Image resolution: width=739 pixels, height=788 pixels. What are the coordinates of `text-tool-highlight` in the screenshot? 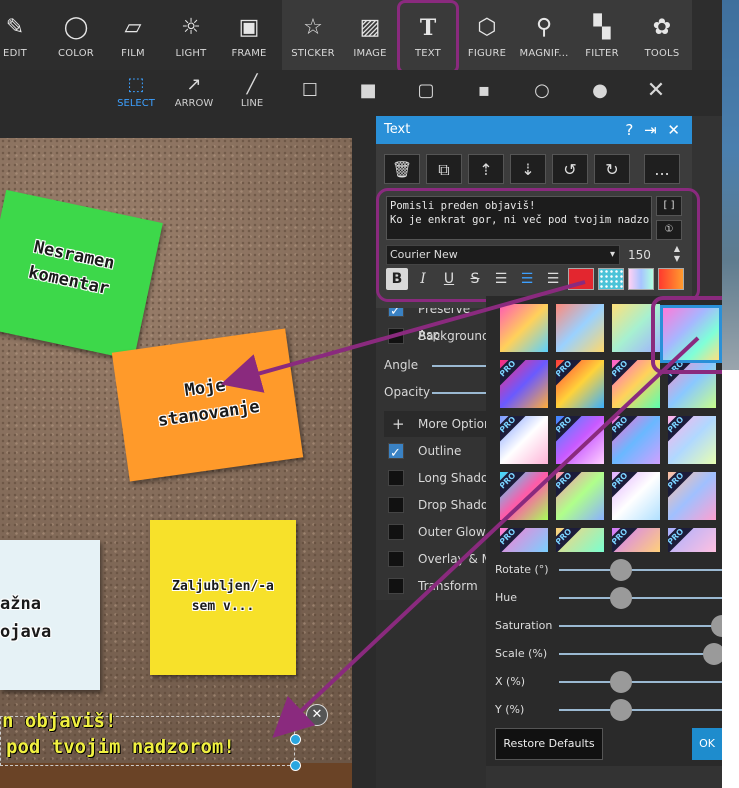 It's located at (428, 37).